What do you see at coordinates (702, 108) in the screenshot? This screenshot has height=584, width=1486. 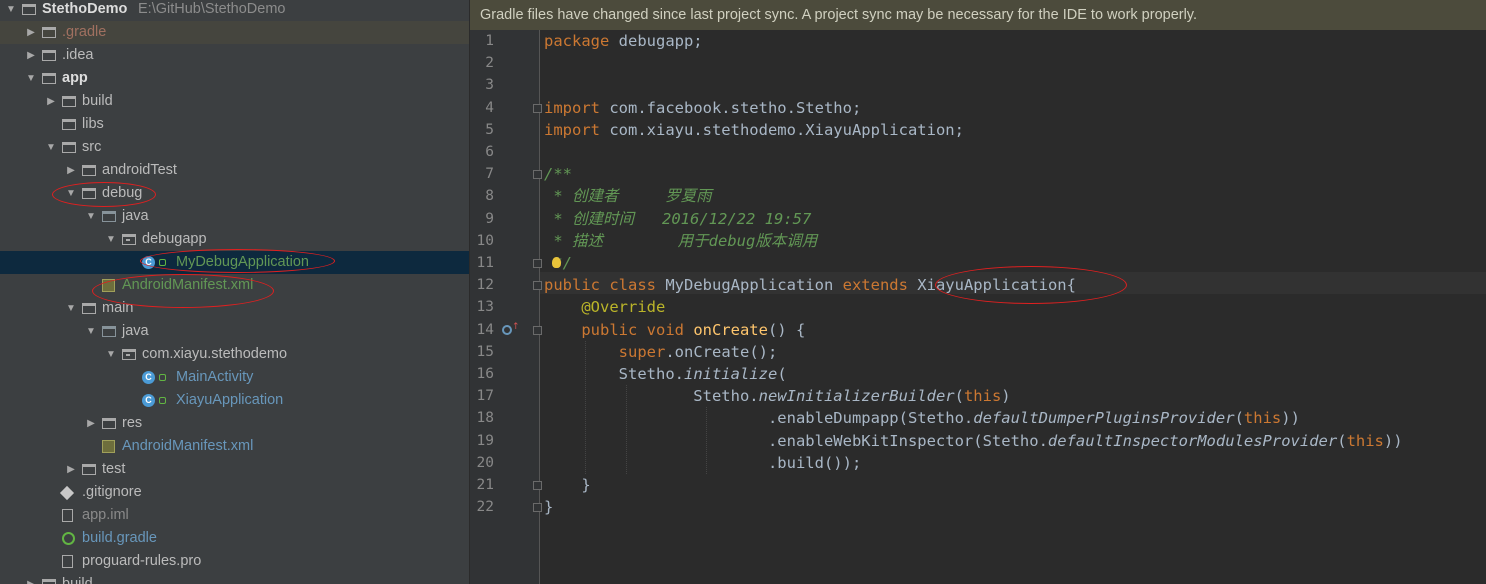 I see `code-line: import com.facebook.stetho.Stetho;` at bounding box center [702, 108].